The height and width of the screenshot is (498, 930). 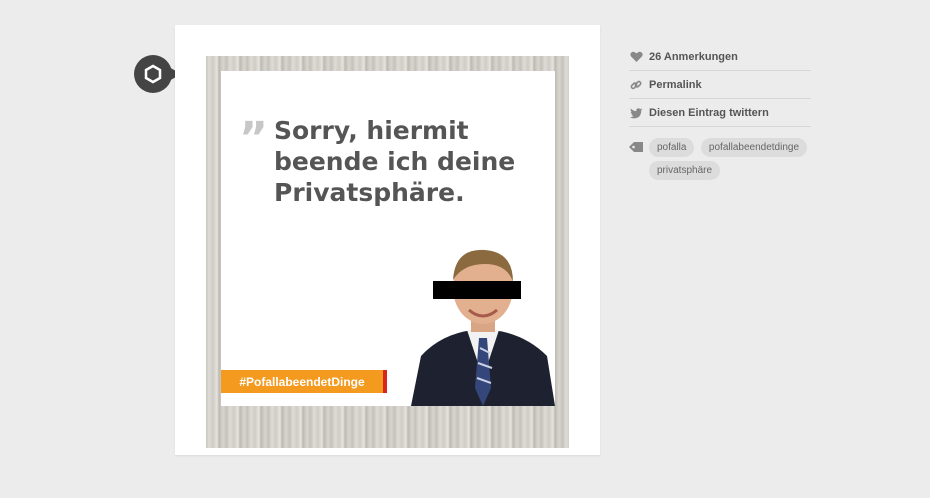 I want to click on photo-post-icon, so click(x=153, y=74).